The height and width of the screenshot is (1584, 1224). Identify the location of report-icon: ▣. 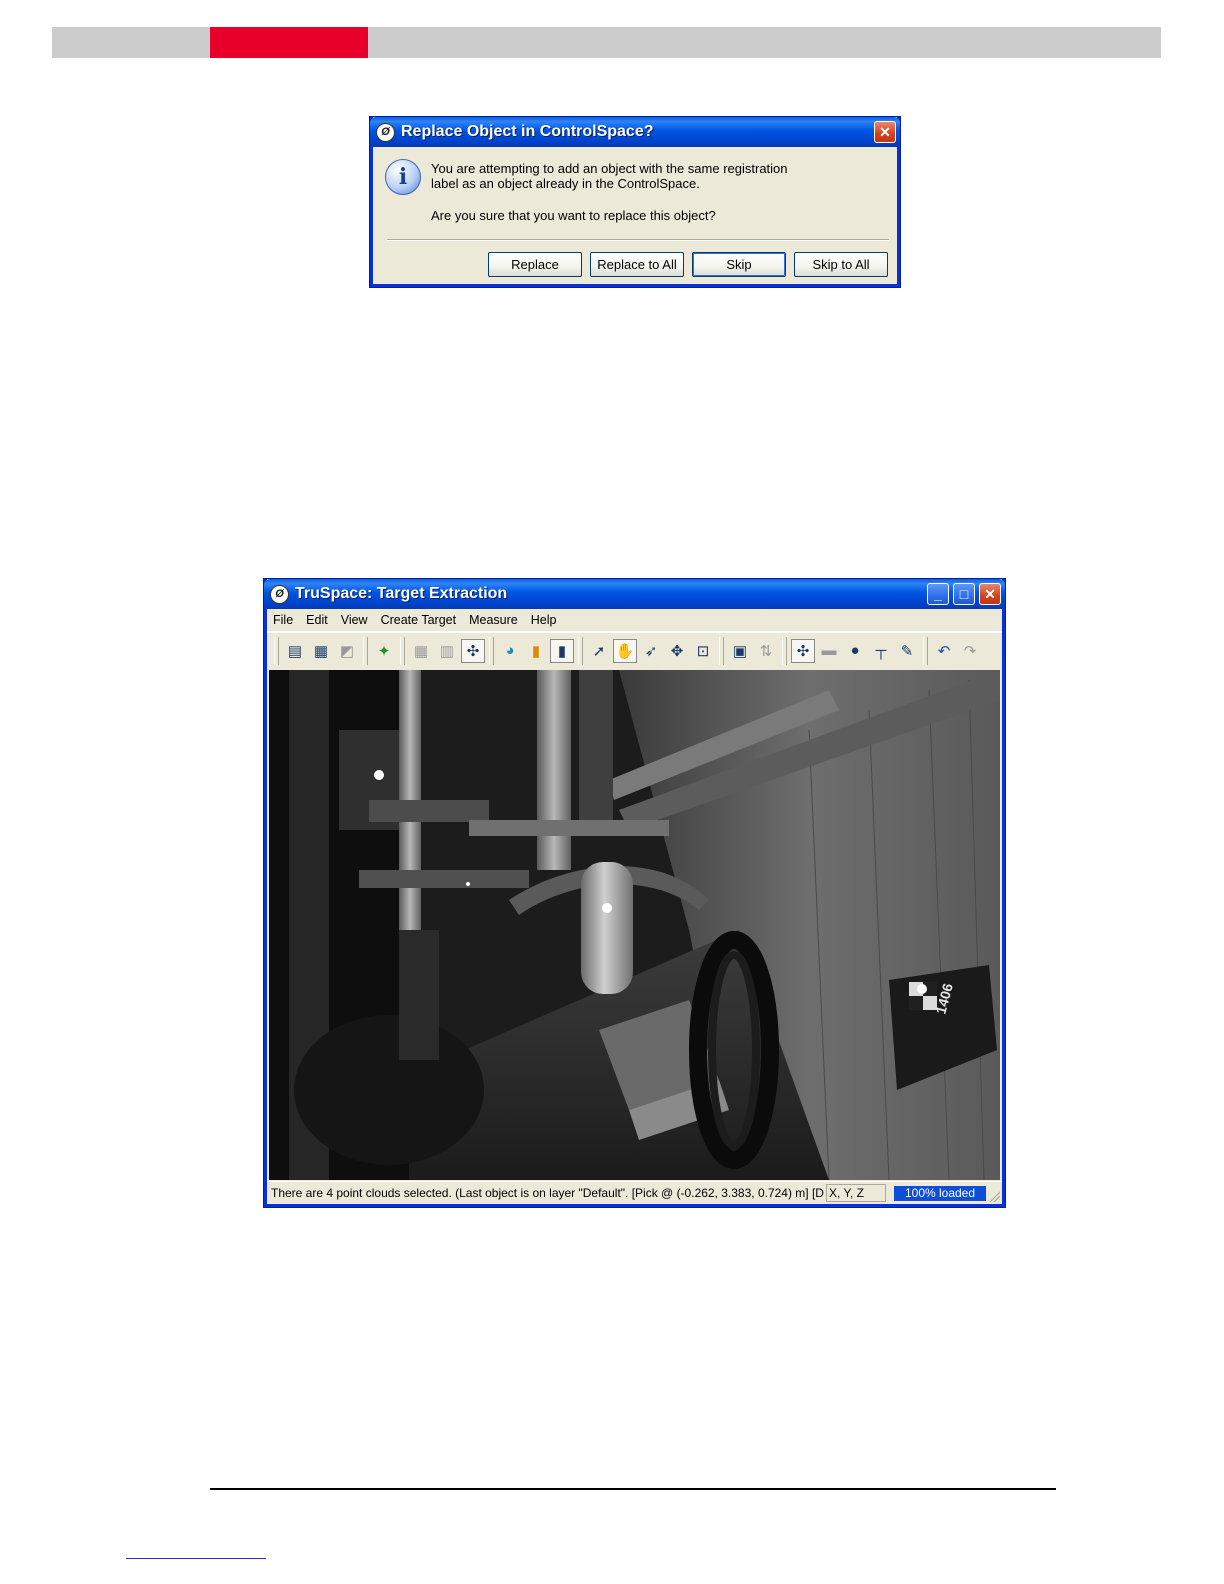
(740, 651).